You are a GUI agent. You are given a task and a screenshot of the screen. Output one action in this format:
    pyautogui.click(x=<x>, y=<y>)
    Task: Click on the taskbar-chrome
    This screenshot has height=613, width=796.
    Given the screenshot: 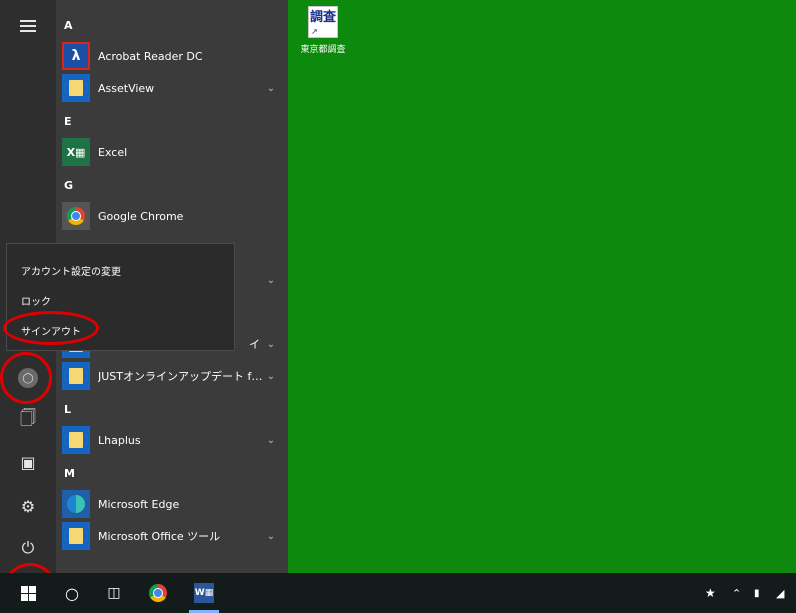 What is the action you would take?
    pyautogui.click(x=158, y=593)
    